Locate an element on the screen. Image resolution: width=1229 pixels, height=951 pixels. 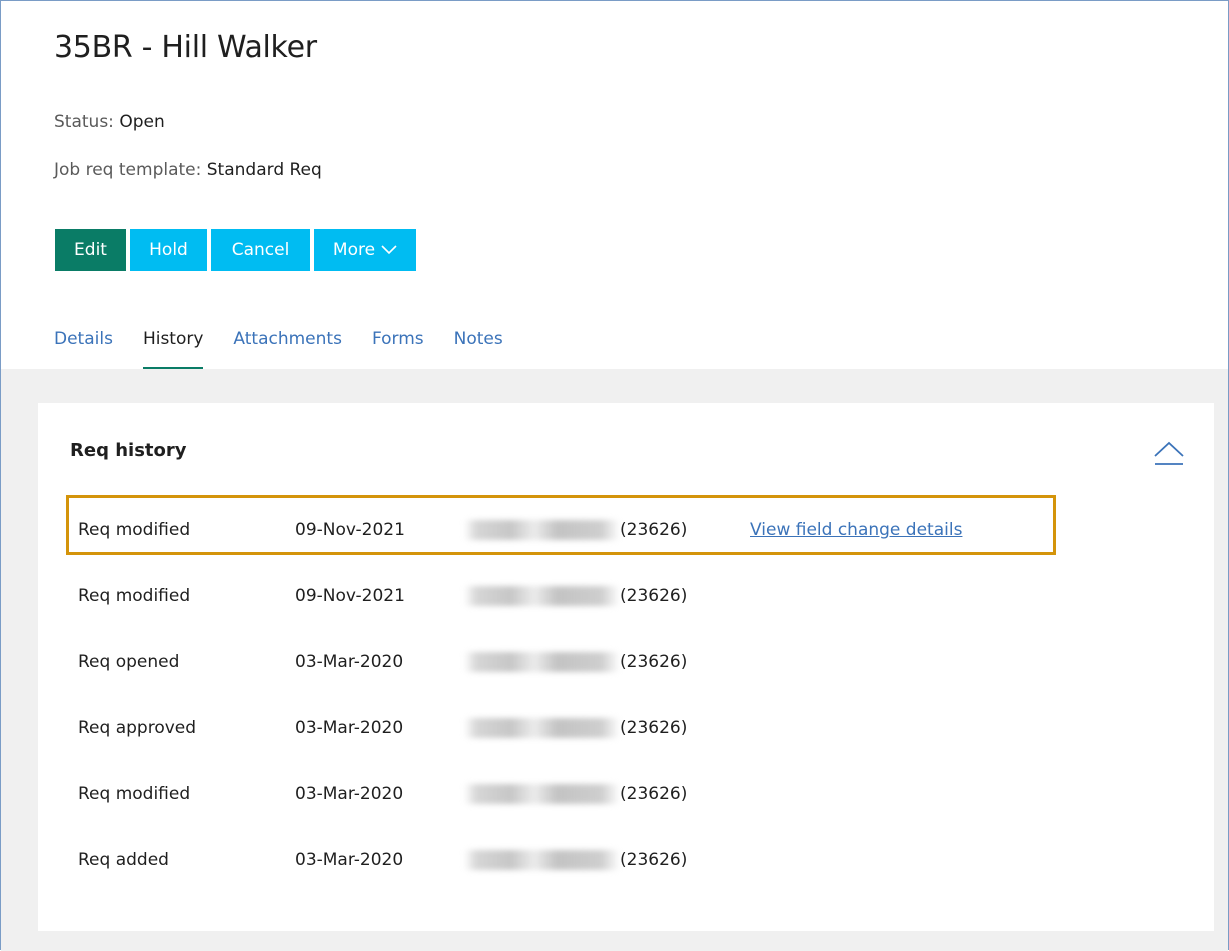
more-button: More is located at coordinates (365, 250).